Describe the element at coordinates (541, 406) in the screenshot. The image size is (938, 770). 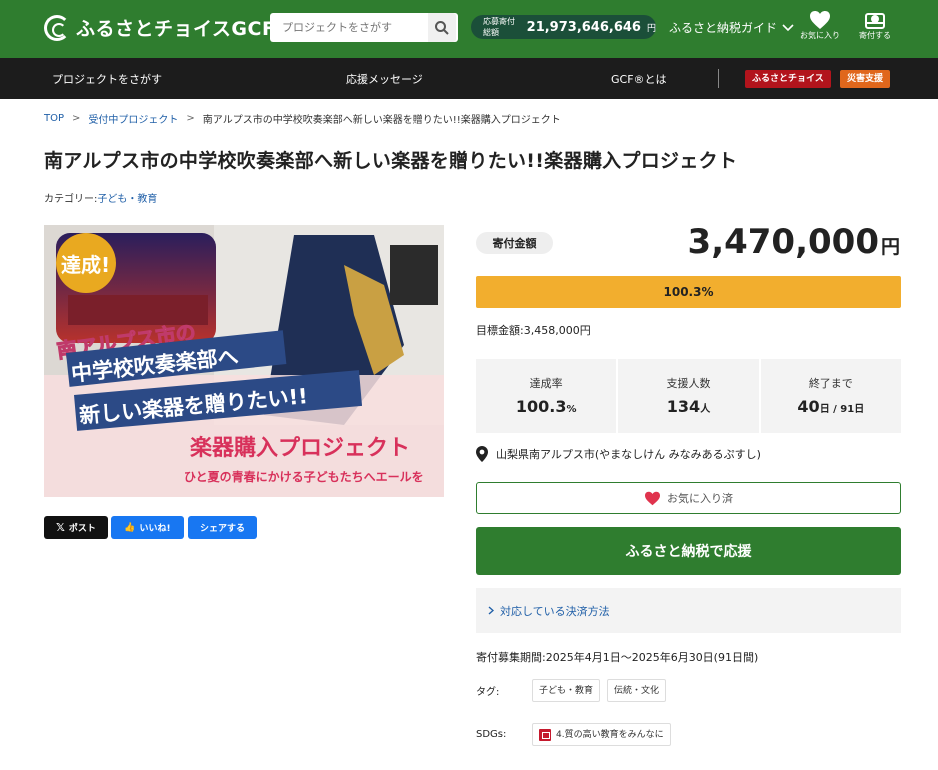
I see `stat-number: 100.3` at that location.